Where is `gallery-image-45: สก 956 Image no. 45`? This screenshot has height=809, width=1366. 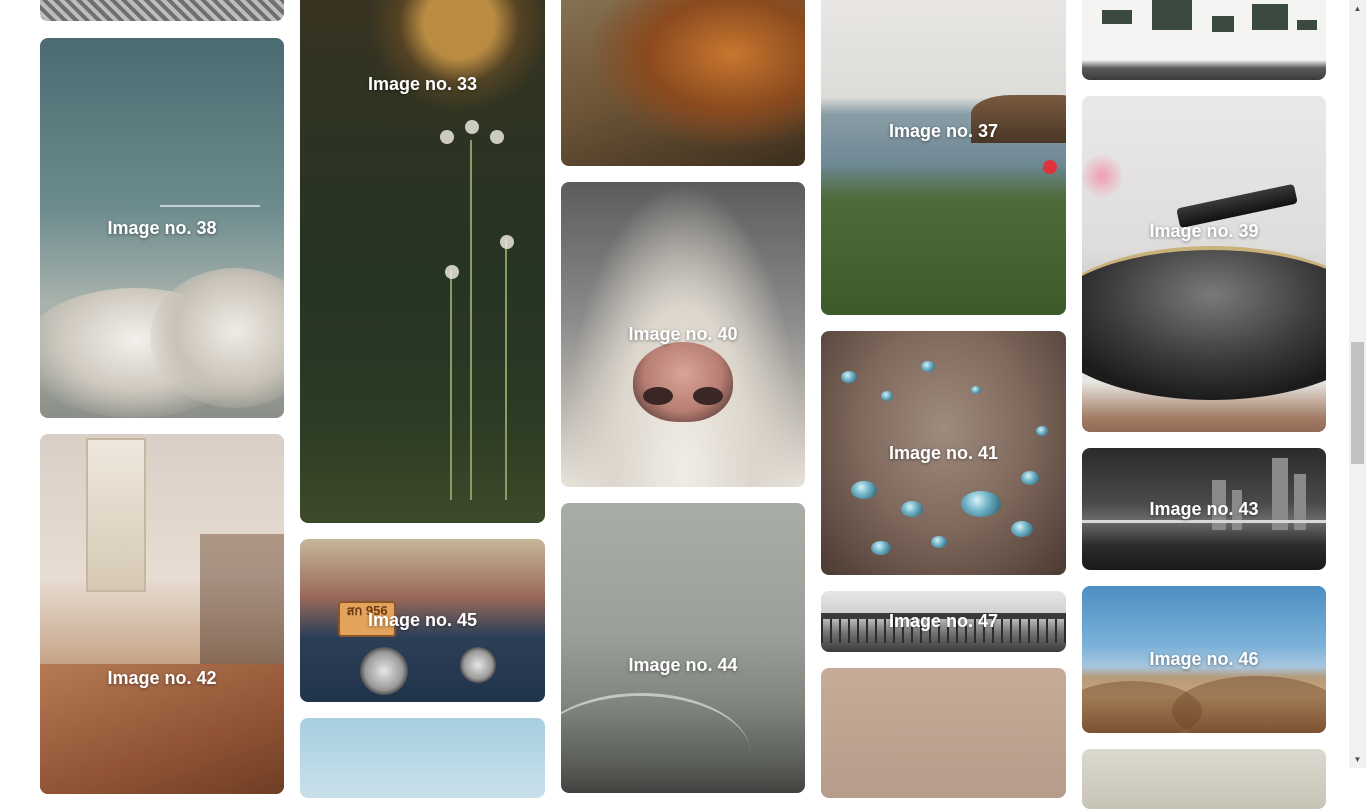
gallery-image-45: สก 956 Image no. 45 is located at coordinates (422, 620).